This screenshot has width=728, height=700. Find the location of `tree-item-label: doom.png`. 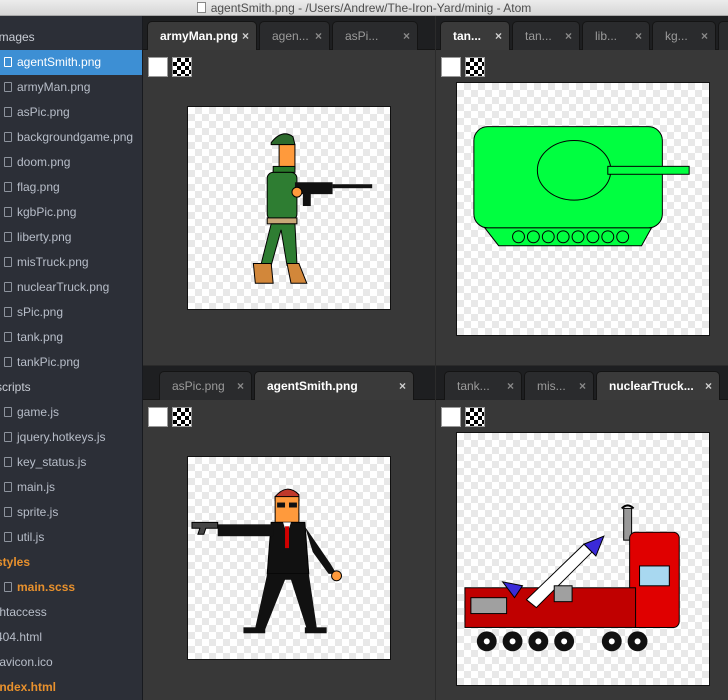

tree-item-label: doom.png is located at coordinates (44, 162).